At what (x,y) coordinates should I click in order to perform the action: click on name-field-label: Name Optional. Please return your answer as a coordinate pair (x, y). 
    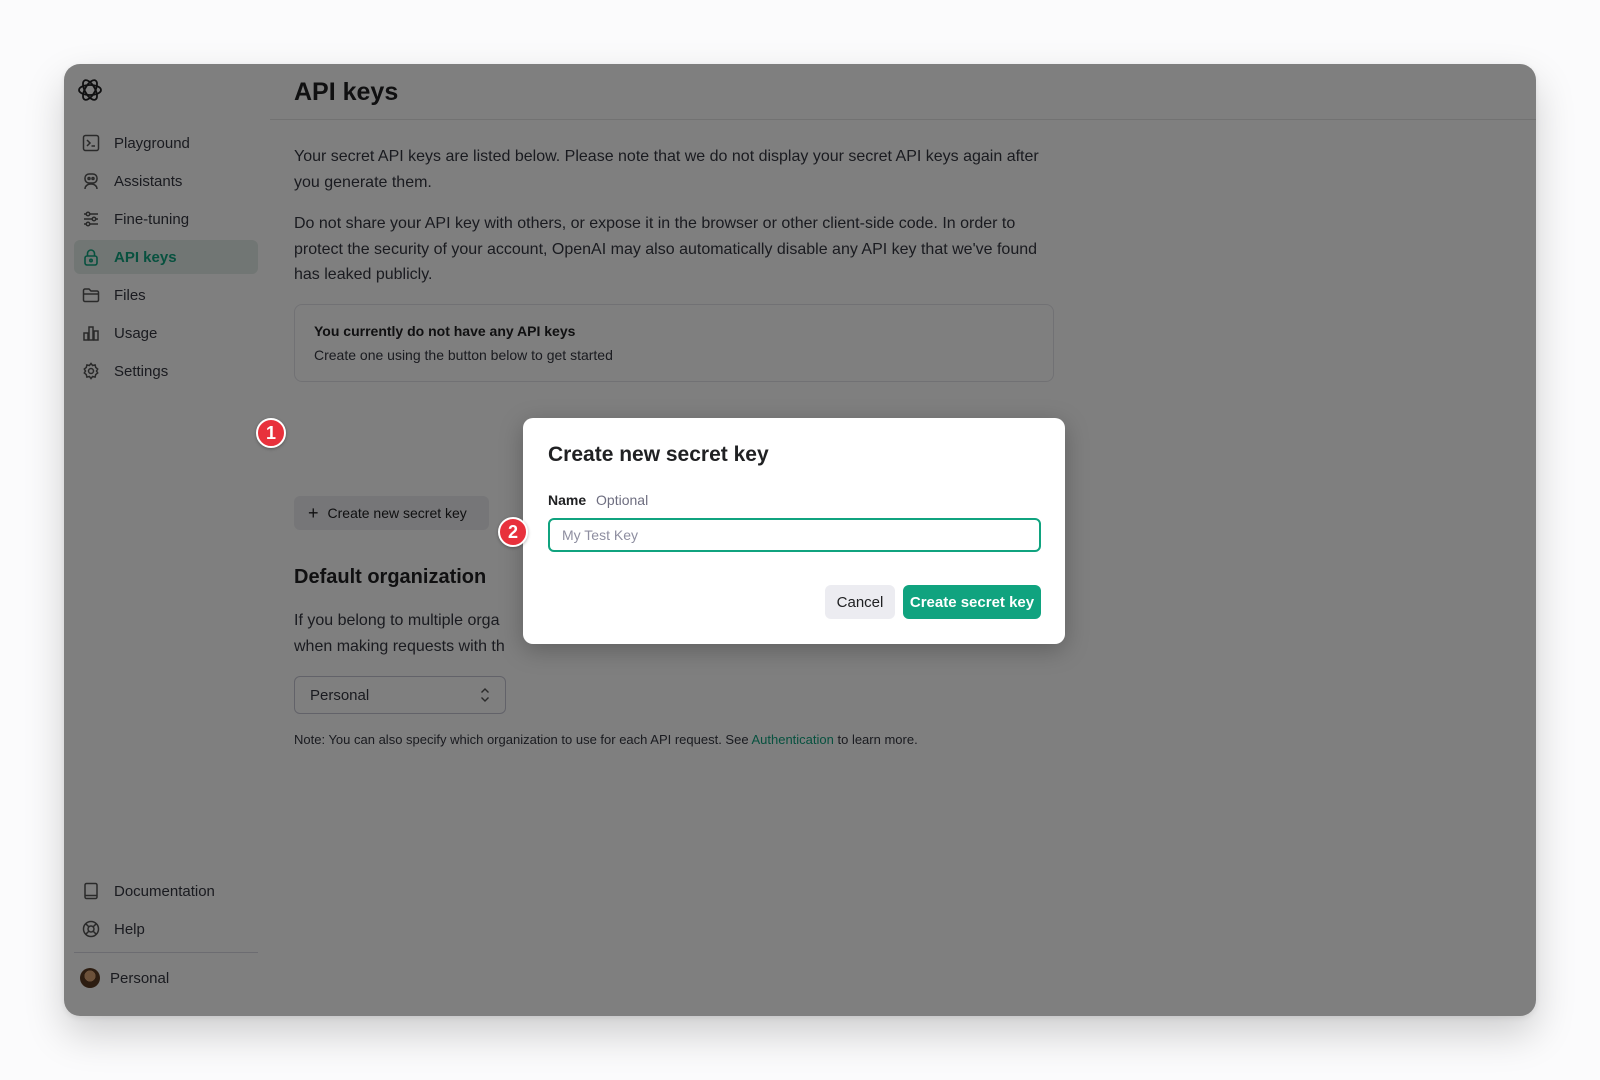
    Looking at the image, I should click on (598, 500).